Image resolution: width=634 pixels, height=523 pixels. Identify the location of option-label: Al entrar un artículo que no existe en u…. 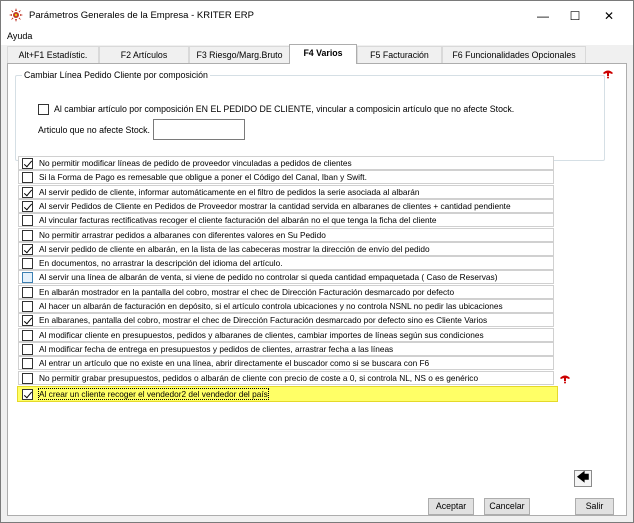
(234, 363).